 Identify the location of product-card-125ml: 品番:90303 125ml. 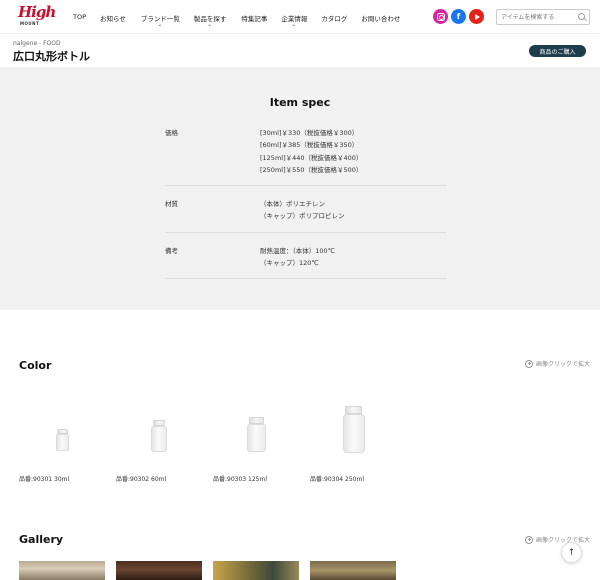
(256, 435).